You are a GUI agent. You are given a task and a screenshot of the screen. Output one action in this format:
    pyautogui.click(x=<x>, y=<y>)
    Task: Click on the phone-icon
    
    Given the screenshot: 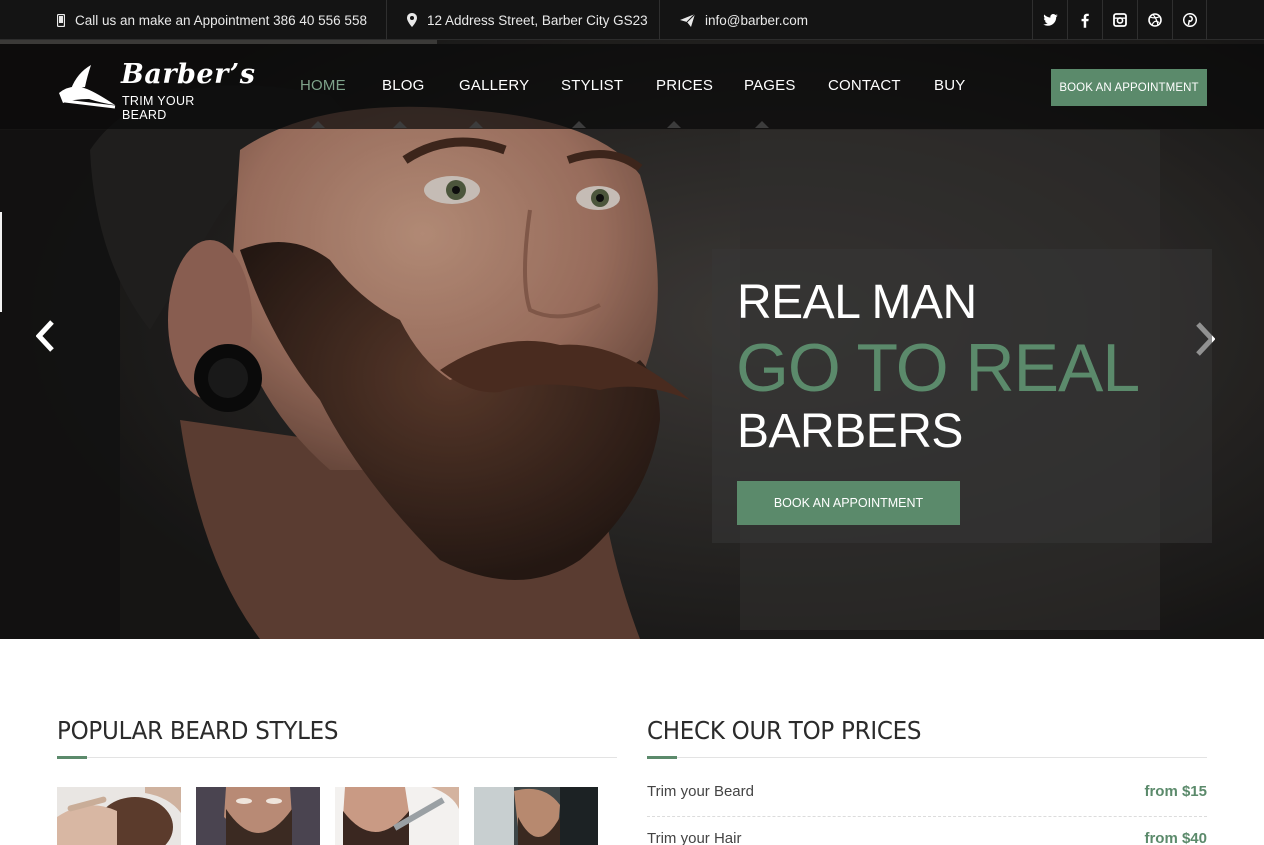 What is the action you would take?
    pyautogui.click(x=61, y=20)
    